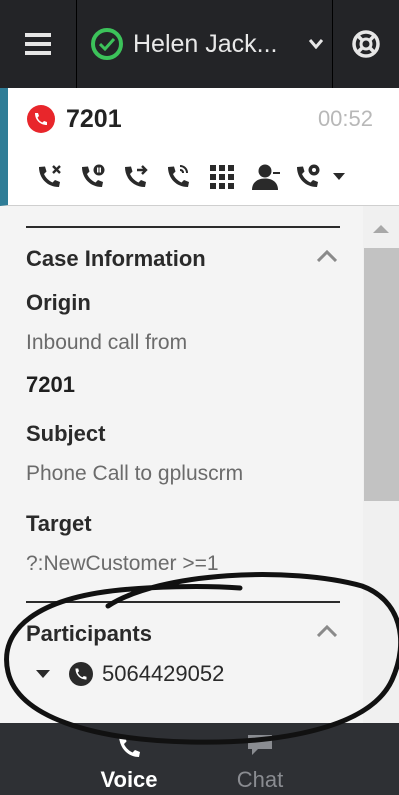 Image resolution: width=399 pixels, height=795 pixels. I want to click on call-toolbar, so click(188, 177).